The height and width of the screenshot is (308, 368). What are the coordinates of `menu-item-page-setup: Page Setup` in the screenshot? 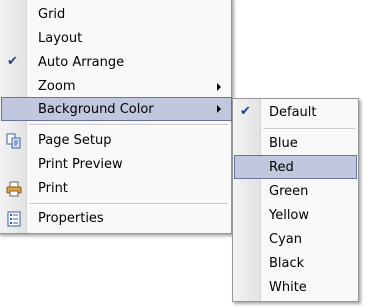 It's located at (115, 141).